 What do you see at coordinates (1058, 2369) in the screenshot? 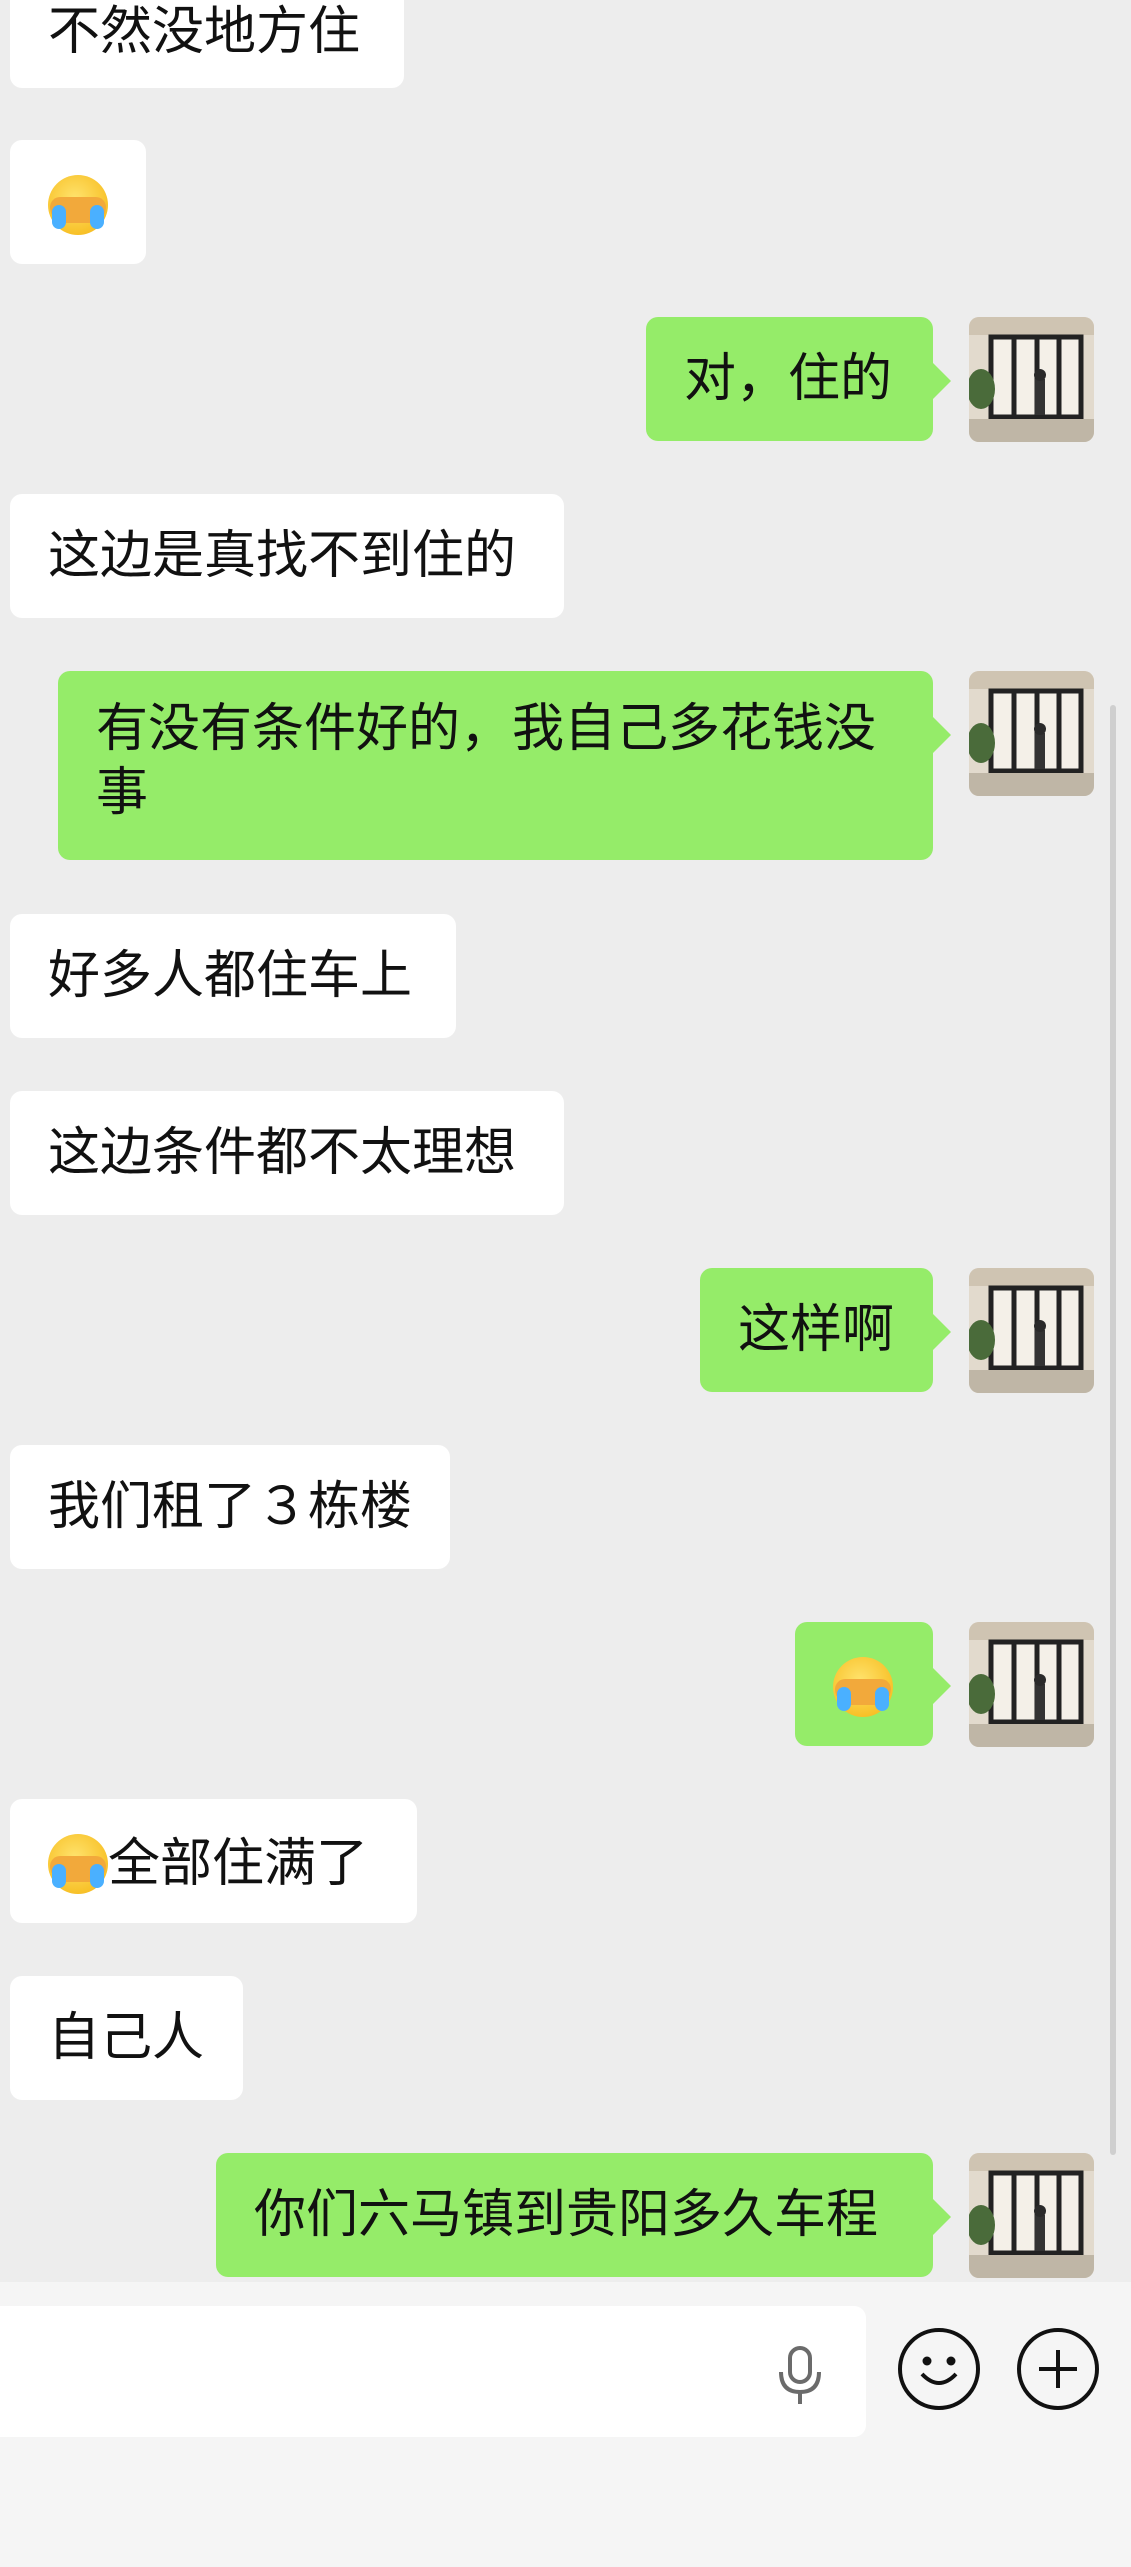
I see `plus-icon` at bounding box center [1058, 2369].